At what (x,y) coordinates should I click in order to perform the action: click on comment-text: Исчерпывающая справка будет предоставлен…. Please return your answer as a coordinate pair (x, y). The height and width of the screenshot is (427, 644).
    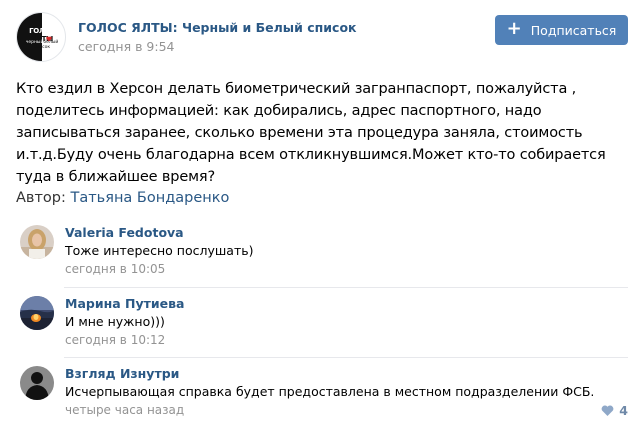
    Looking at the image, I should click on (330, 391).